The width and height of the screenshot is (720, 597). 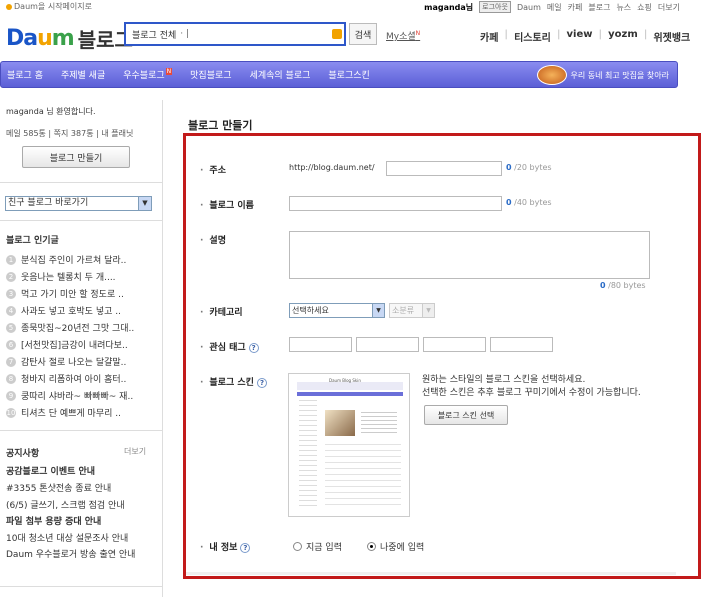 I want to click on top-link-mail: 메일, so click(x=554, y=7).